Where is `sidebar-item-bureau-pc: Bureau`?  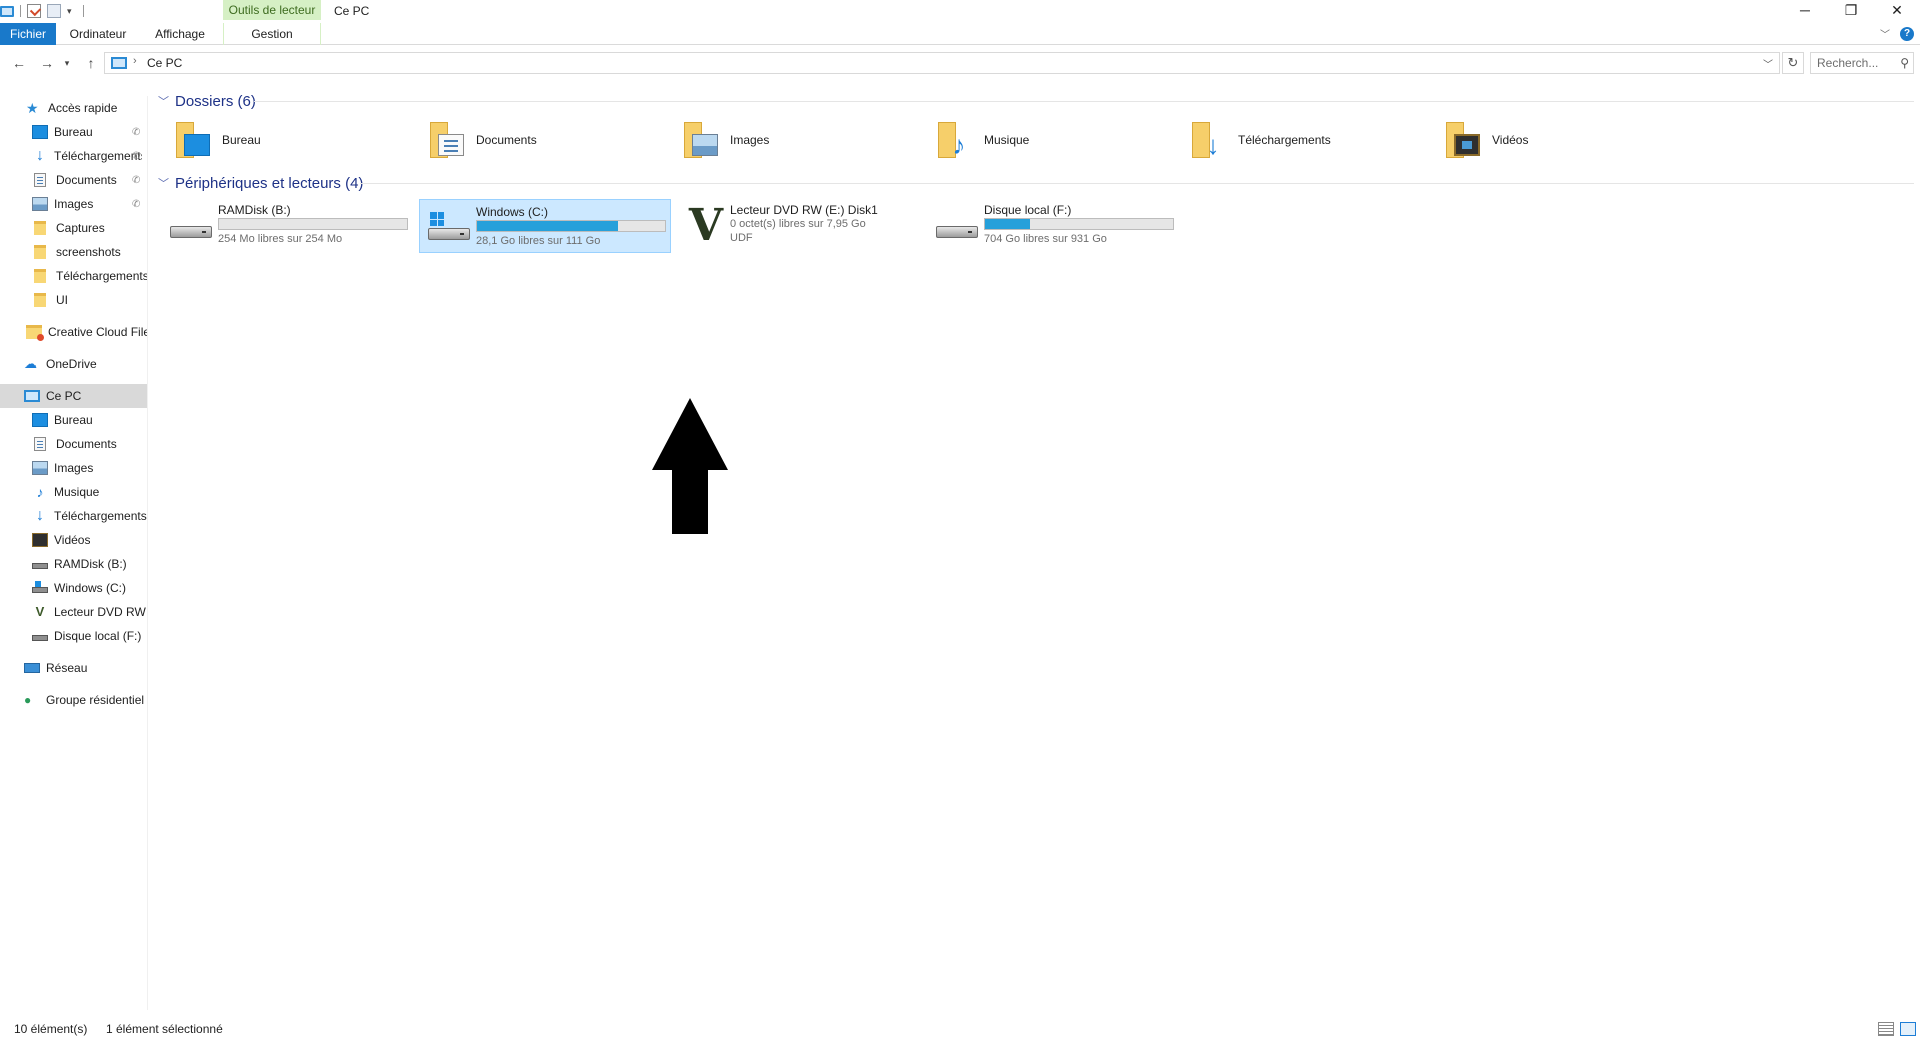 sidebar-item-bureau-pc: Bureau is located at coordinates (73, 420).